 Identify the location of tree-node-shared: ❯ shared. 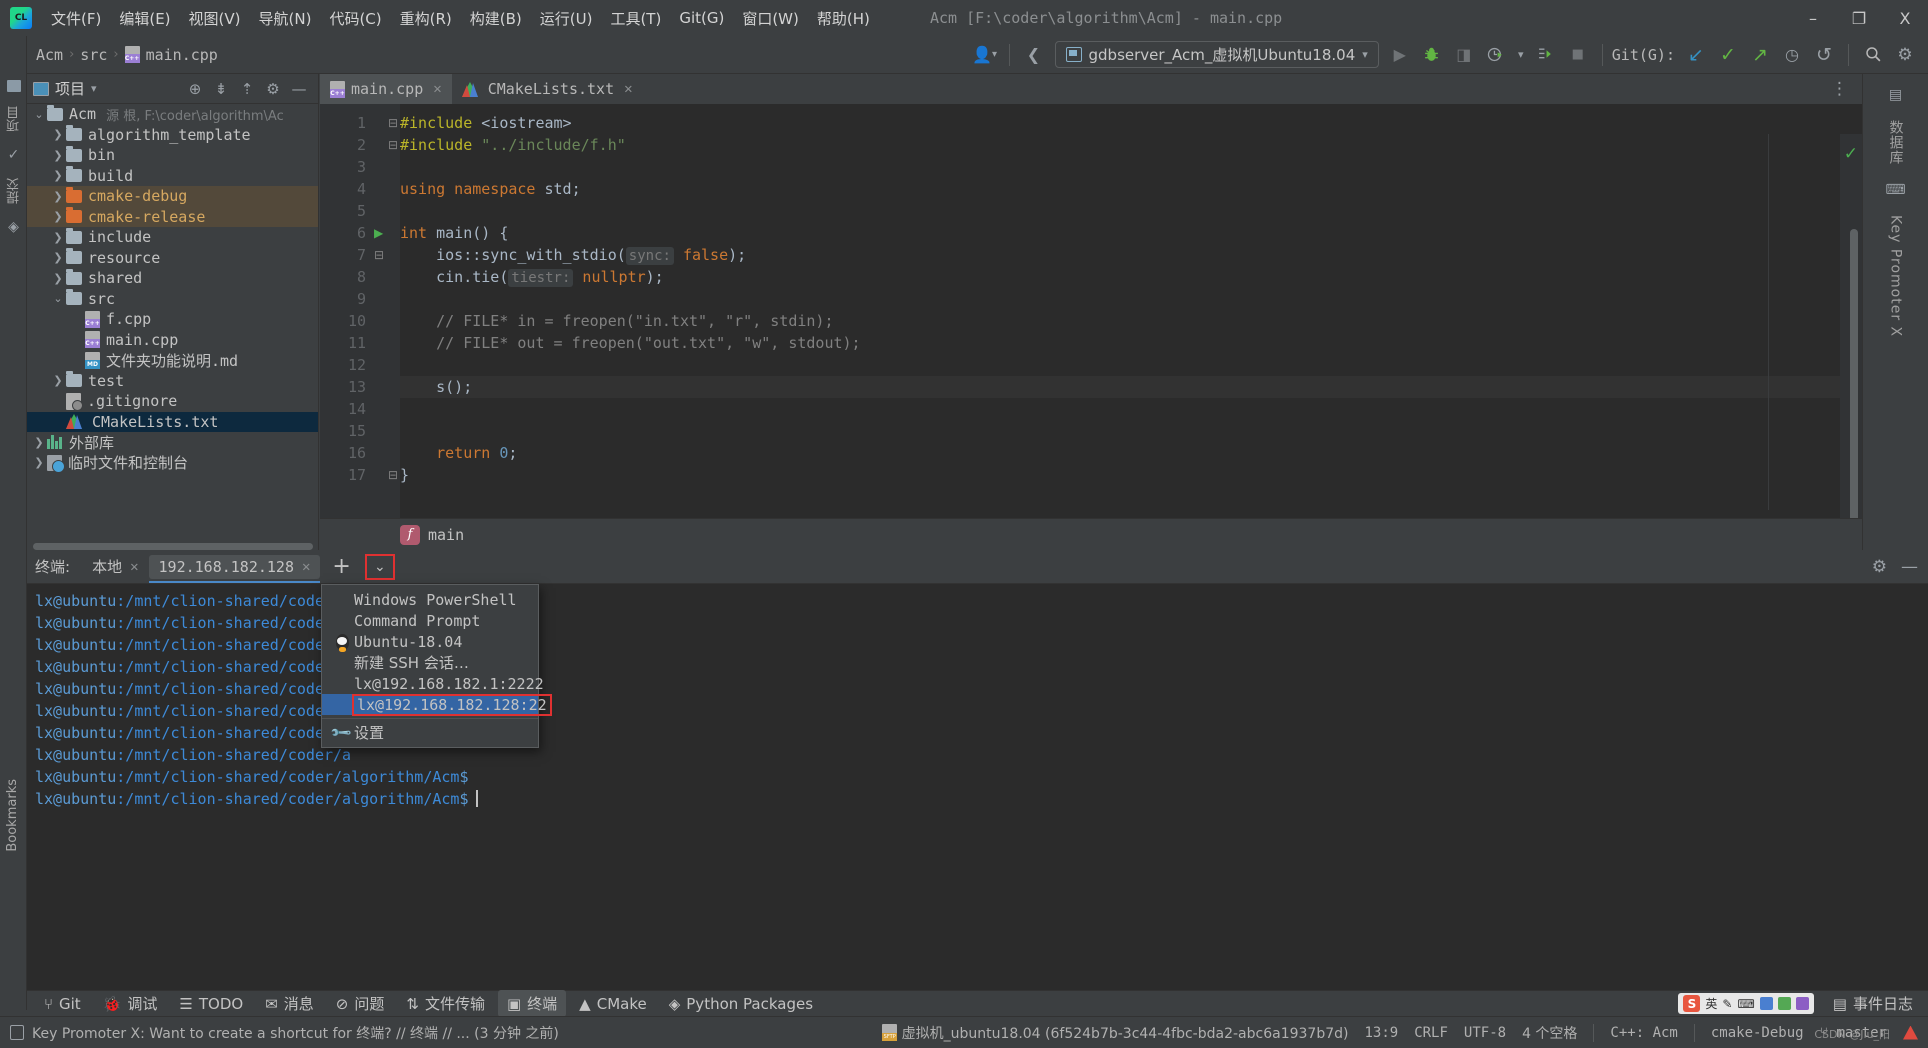
(172, 278).